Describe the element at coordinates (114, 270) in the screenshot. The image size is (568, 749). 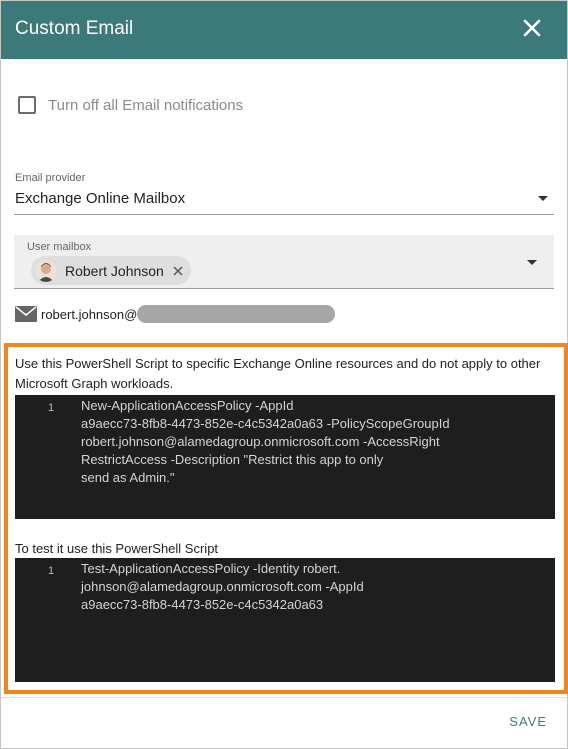
I see `user-chip-name: Robert Johnson` at that location.